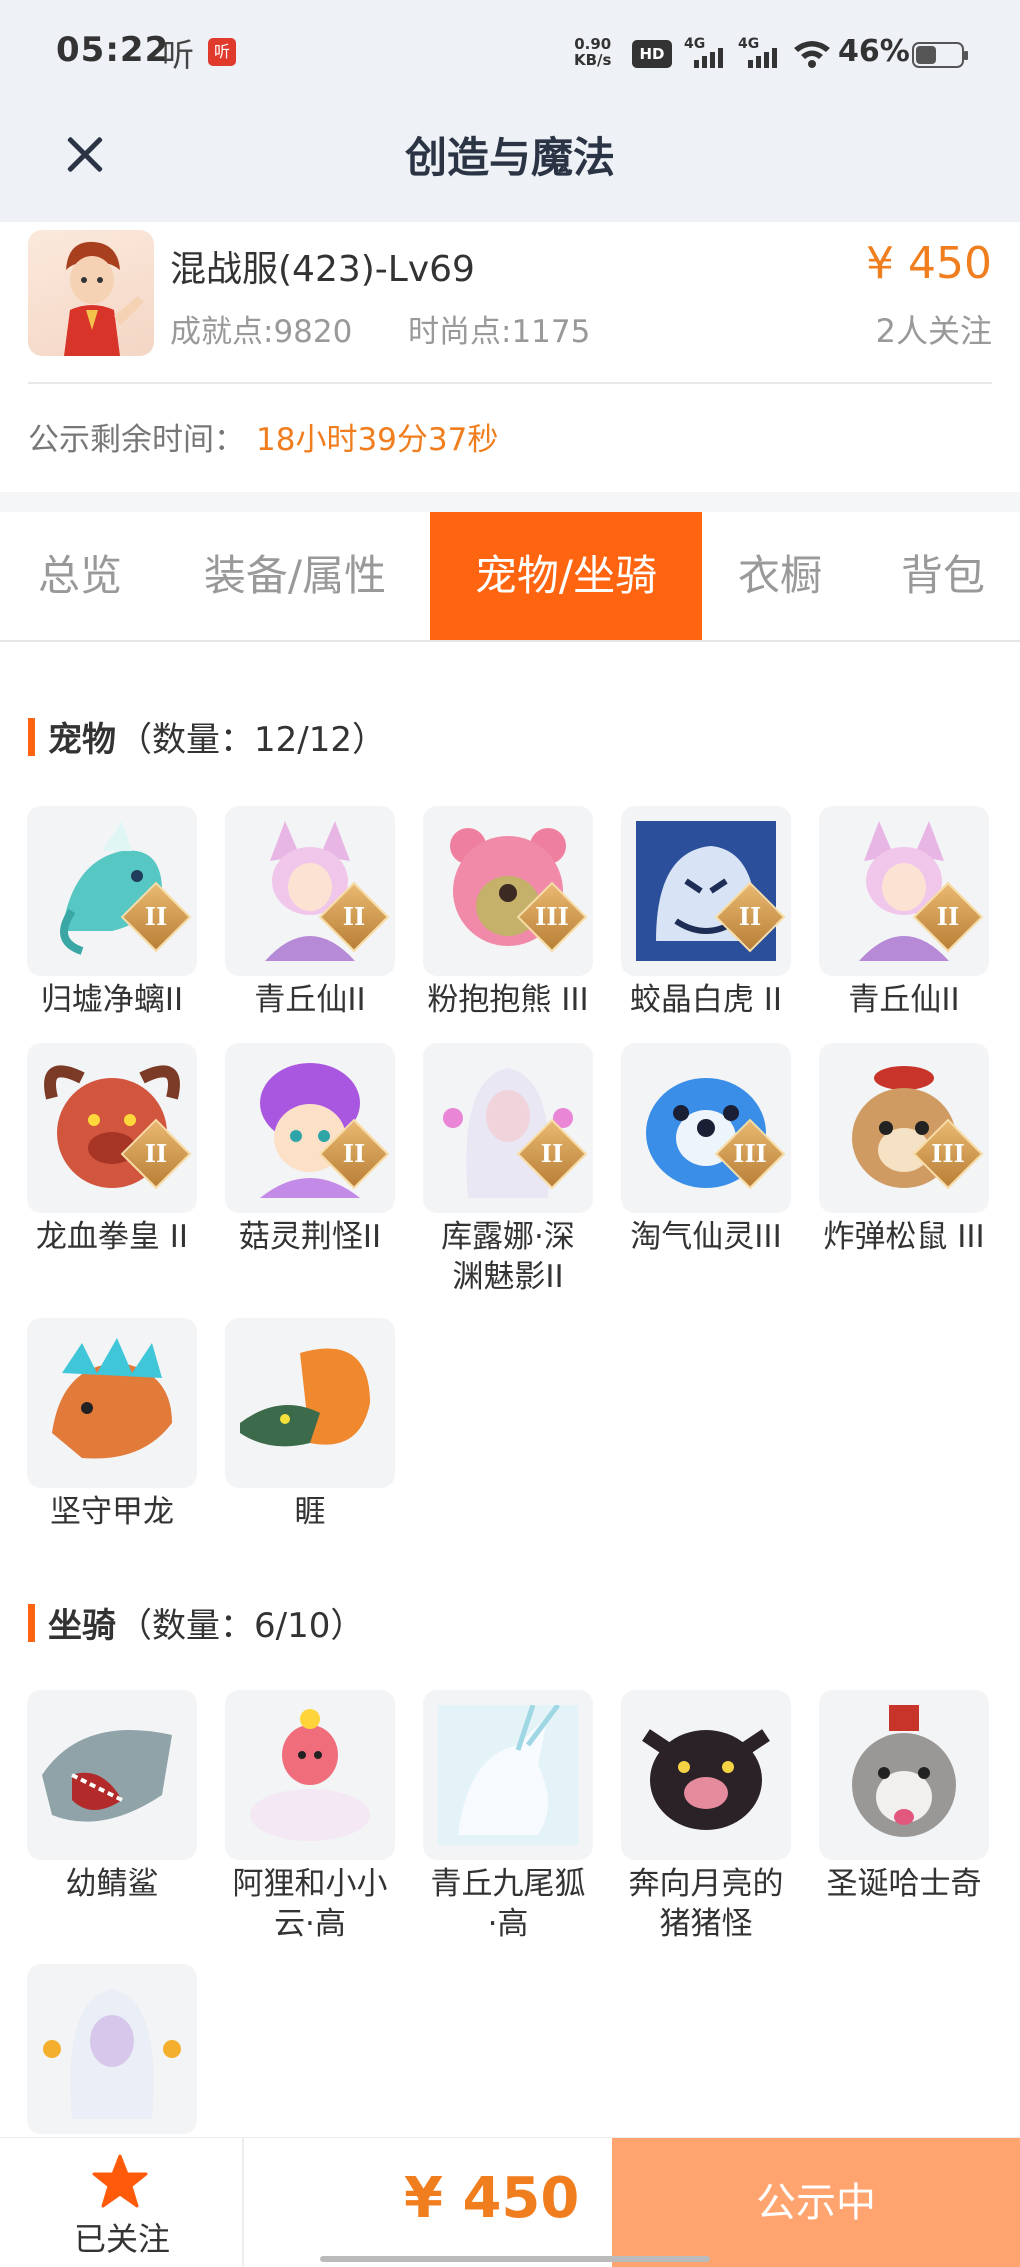 This screenshot has width=1020, height=2267. I want to click on pets-title: 宠物, so click(82, 740).